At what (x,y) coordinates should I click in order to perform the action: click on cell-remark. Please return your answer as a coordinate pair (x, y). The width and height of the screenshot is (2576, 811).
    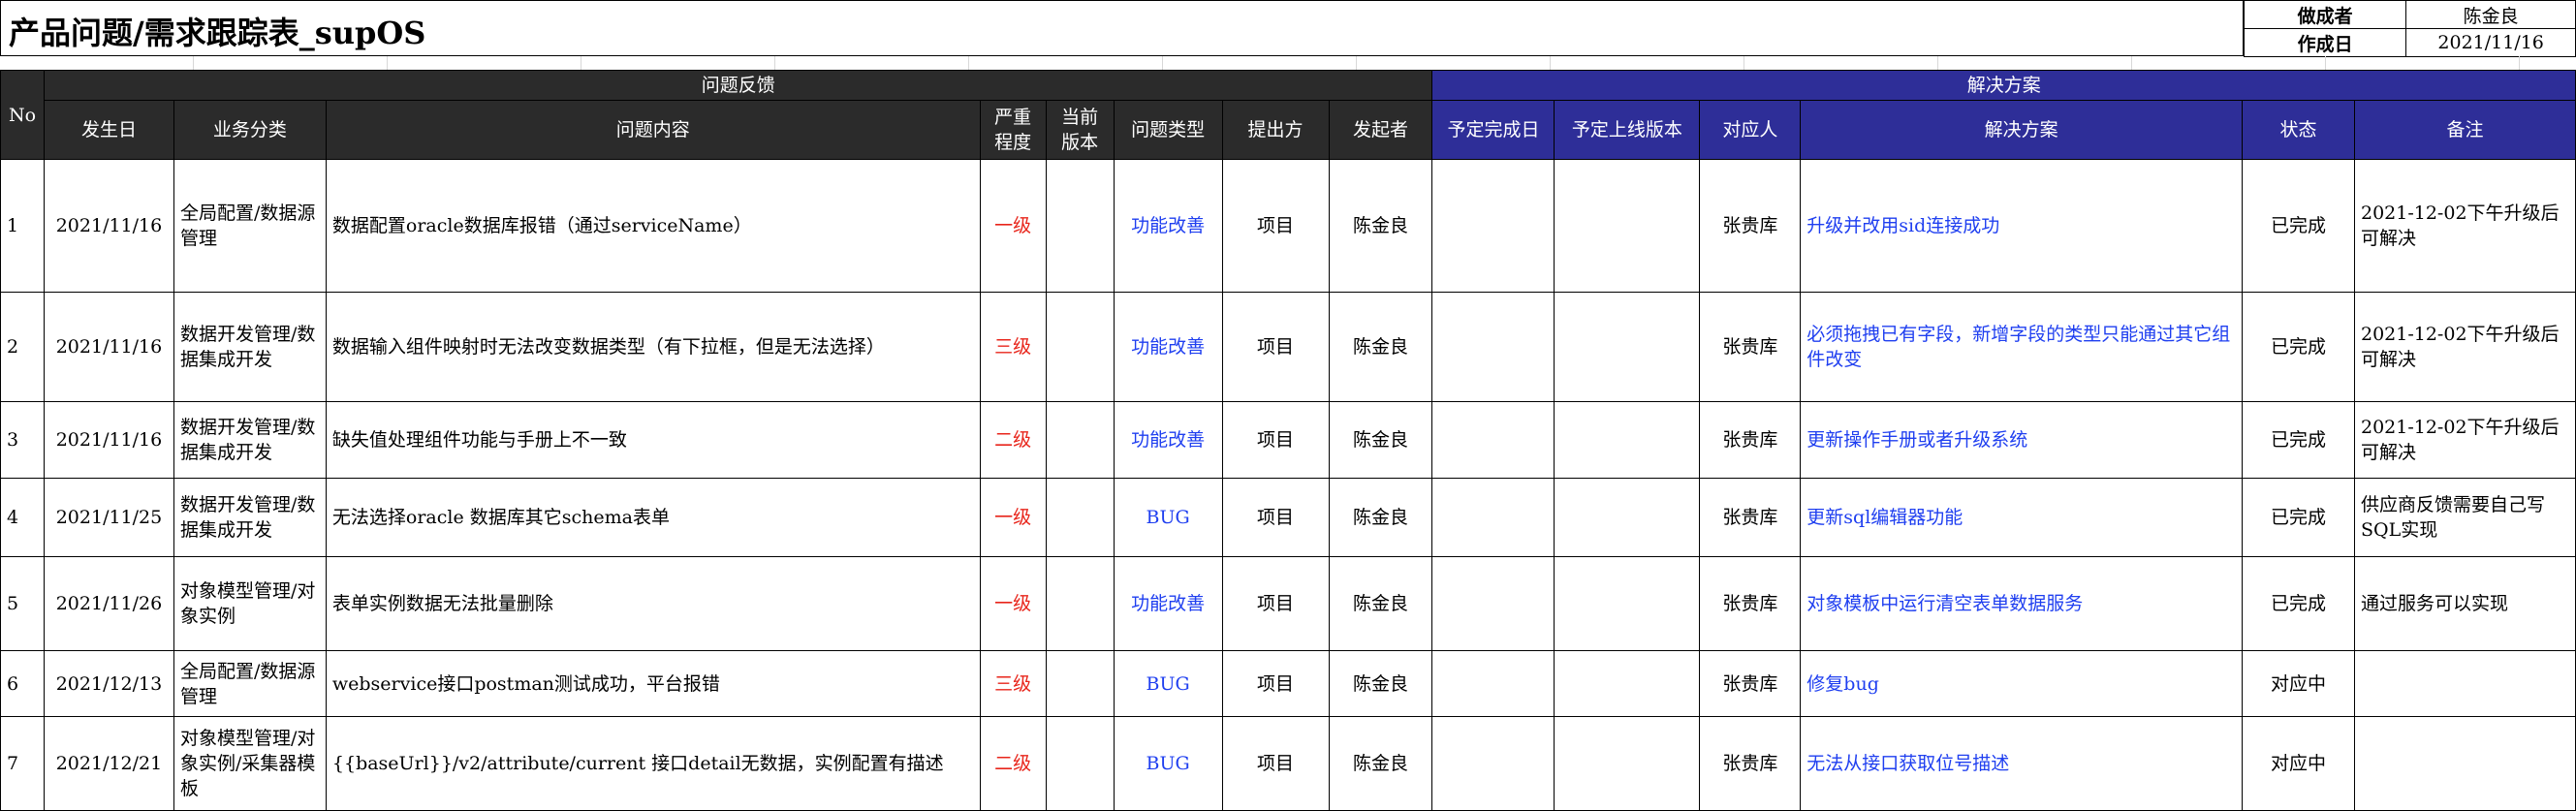
    Looking at the image, I should click on (2464, 683).